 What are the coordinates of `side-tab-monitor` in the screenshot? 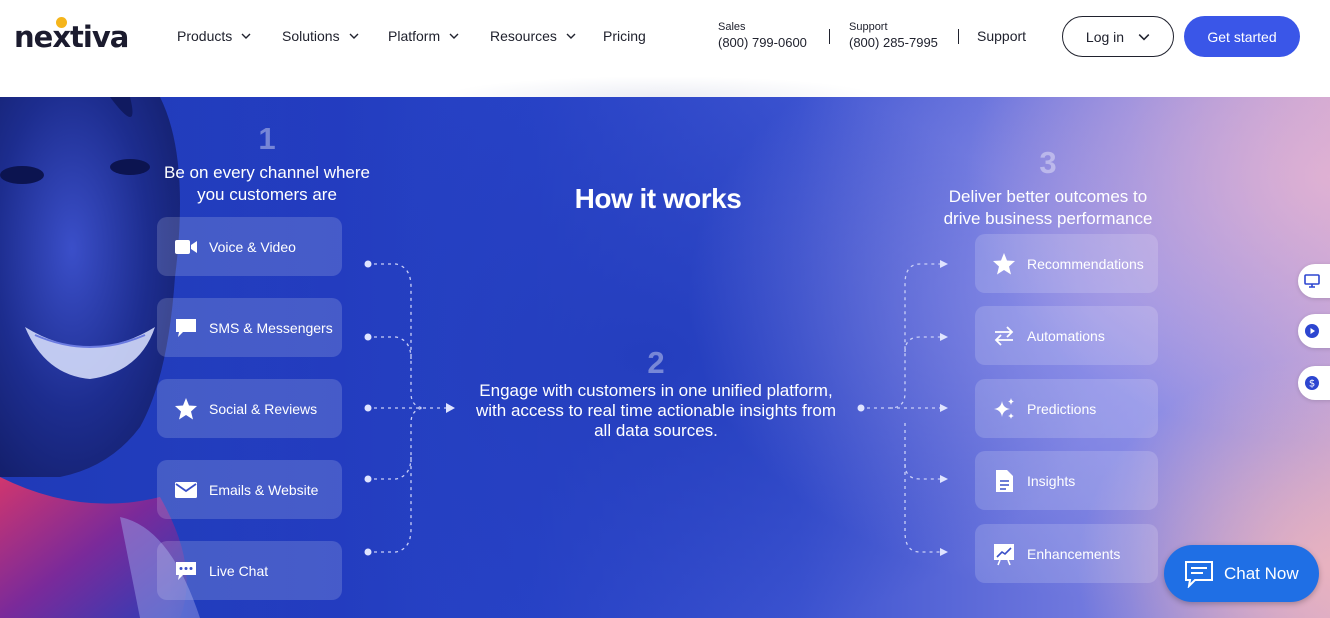 It's located at (1314, 281).